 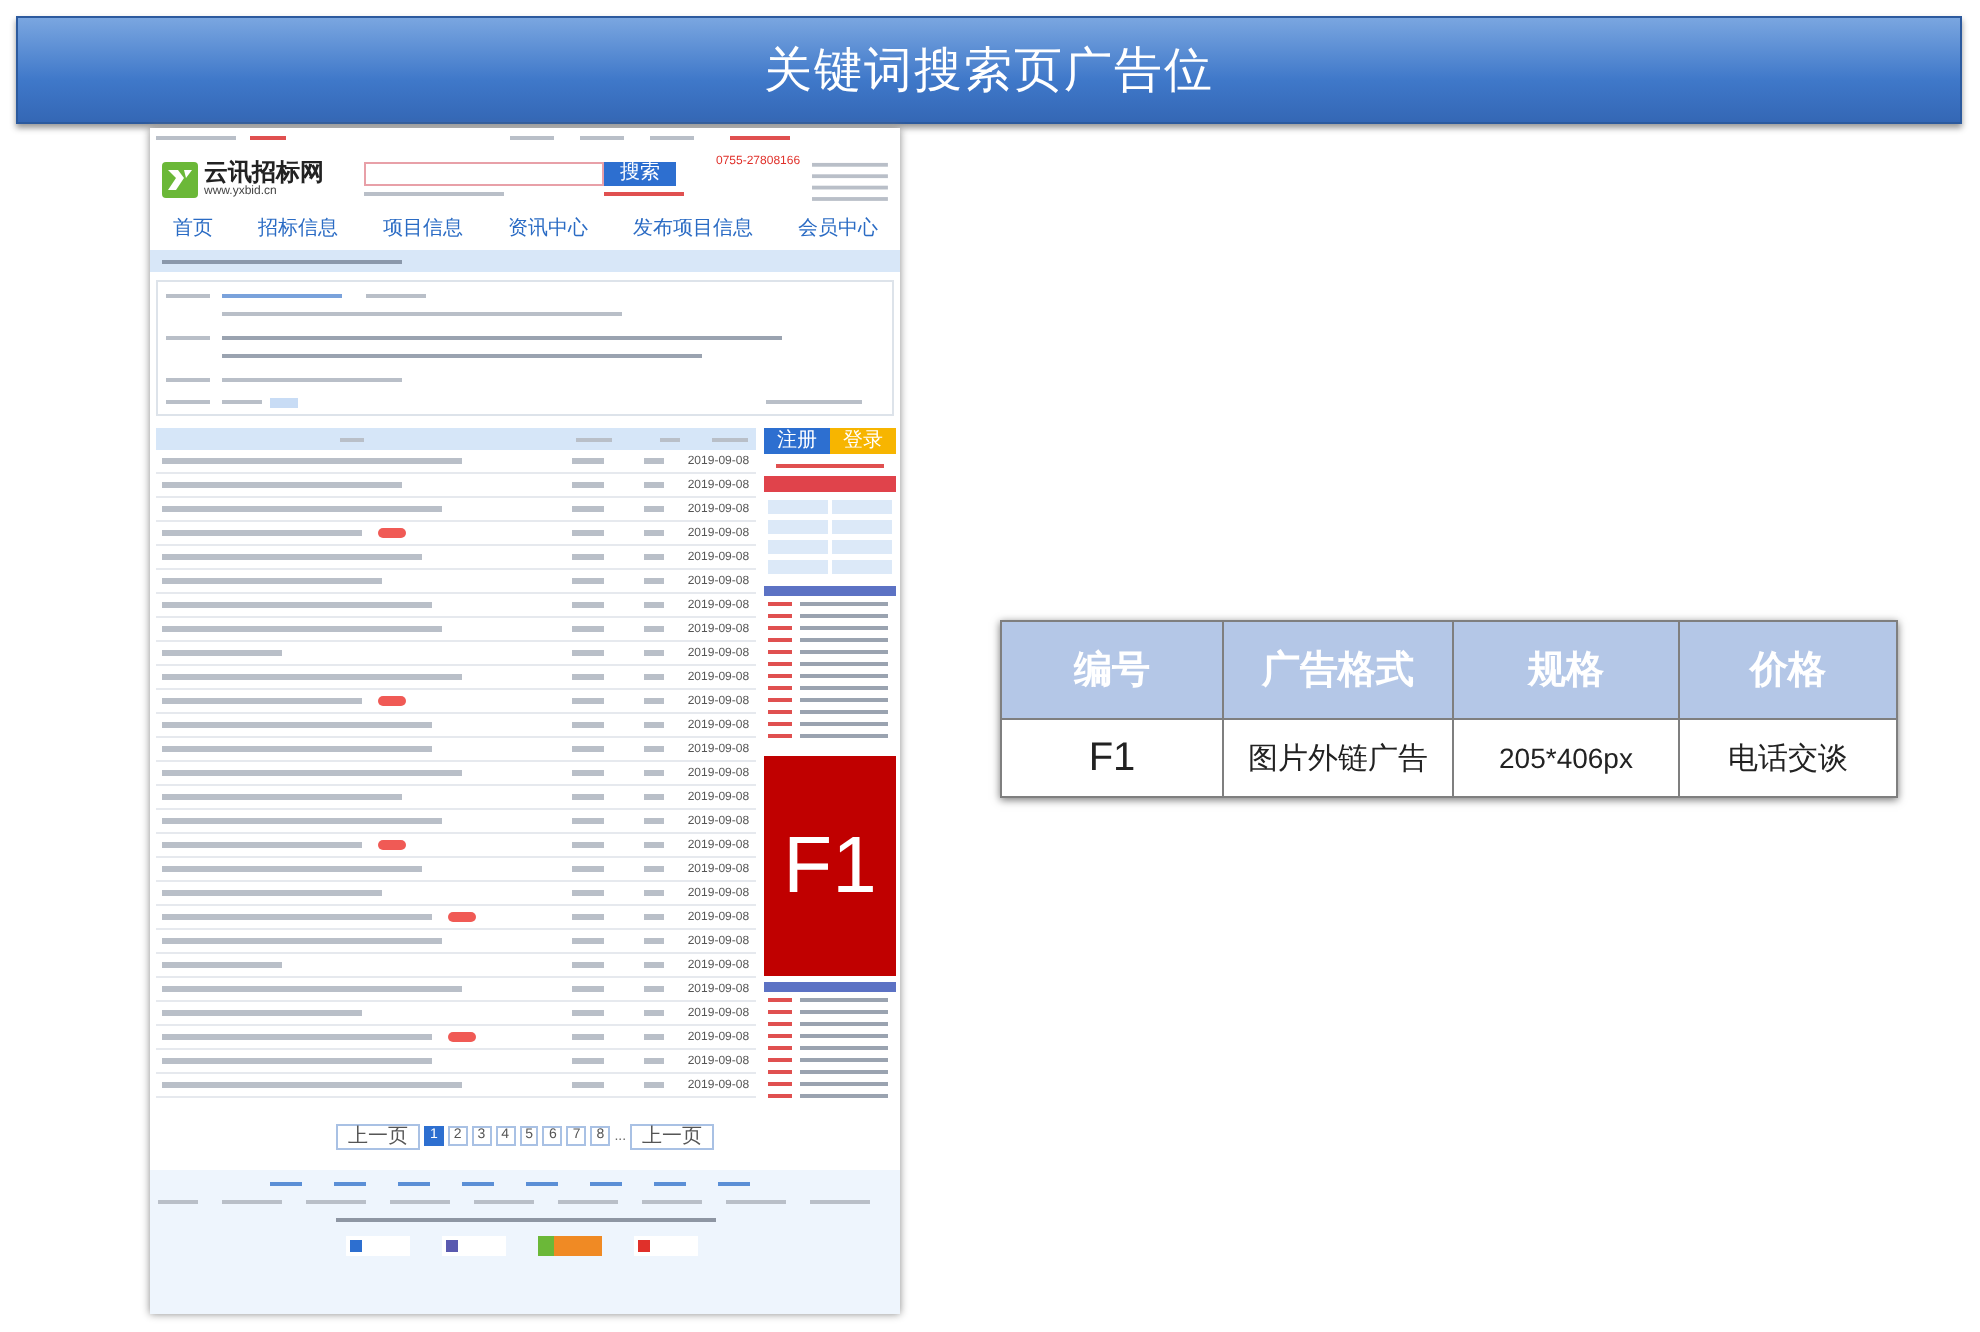 What do you see at coordinates (422, 228) in the screenshot?
I see `nav-link: 项目信息` at bounding box center [422, 228].